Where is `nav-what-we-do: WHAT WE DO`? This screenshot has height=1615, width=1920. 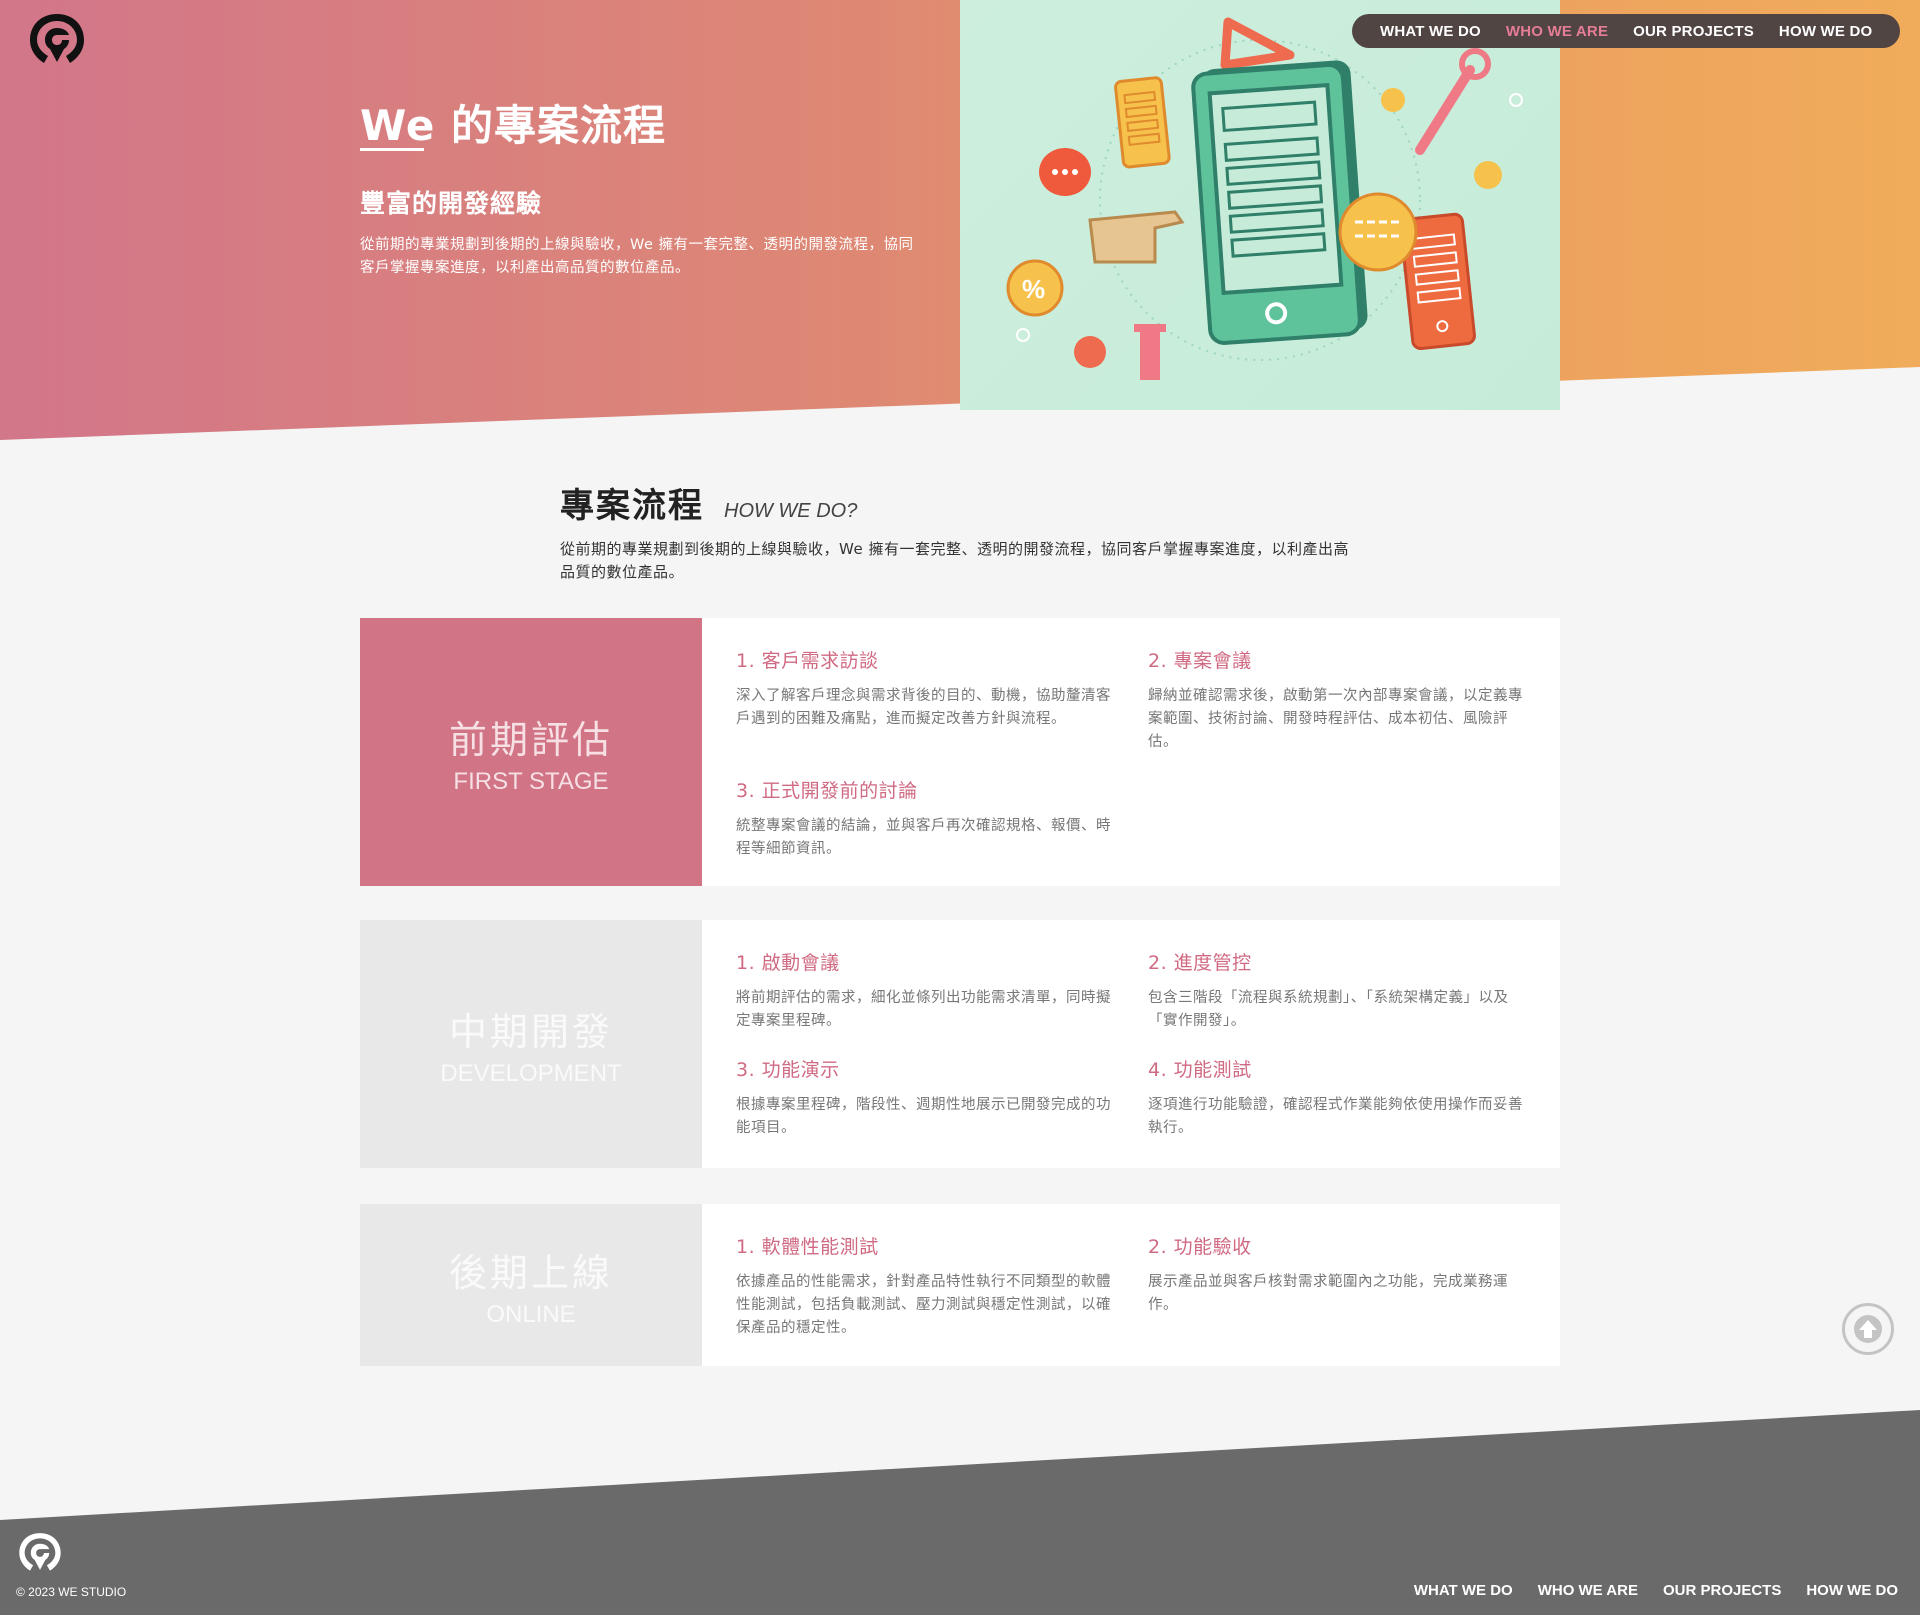 nav-what-we-do: WHAT WE DO is located at coordinates (1430, 31).